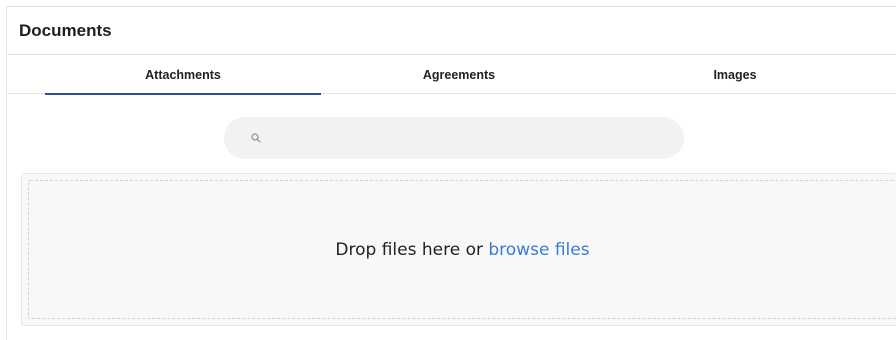 The height and width of the screenshot is (340, 896). Describe the element at coordinates (65, 30) in the screenshot. I see `panel-title: Documents` at that location.